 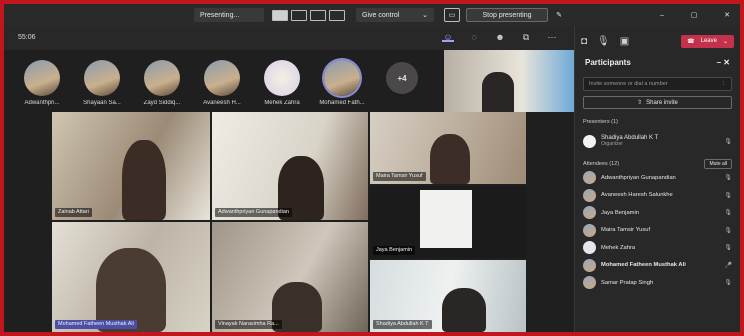 What do you see at coordinates (600, 122) in the screenshot?
I see `presenters-label: Presenters (1)` at bounding box center [600, 122].